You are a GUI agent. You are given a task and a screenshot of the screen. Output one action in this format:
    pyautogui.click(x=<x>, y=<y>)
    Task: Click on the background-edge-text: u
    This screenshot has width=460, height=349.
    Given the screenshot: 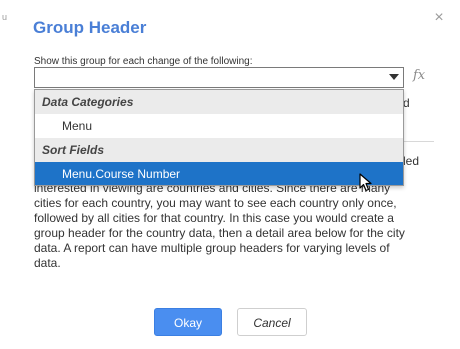 What is the action you would take?
    pyautogui.click(x=5, y=17)
    